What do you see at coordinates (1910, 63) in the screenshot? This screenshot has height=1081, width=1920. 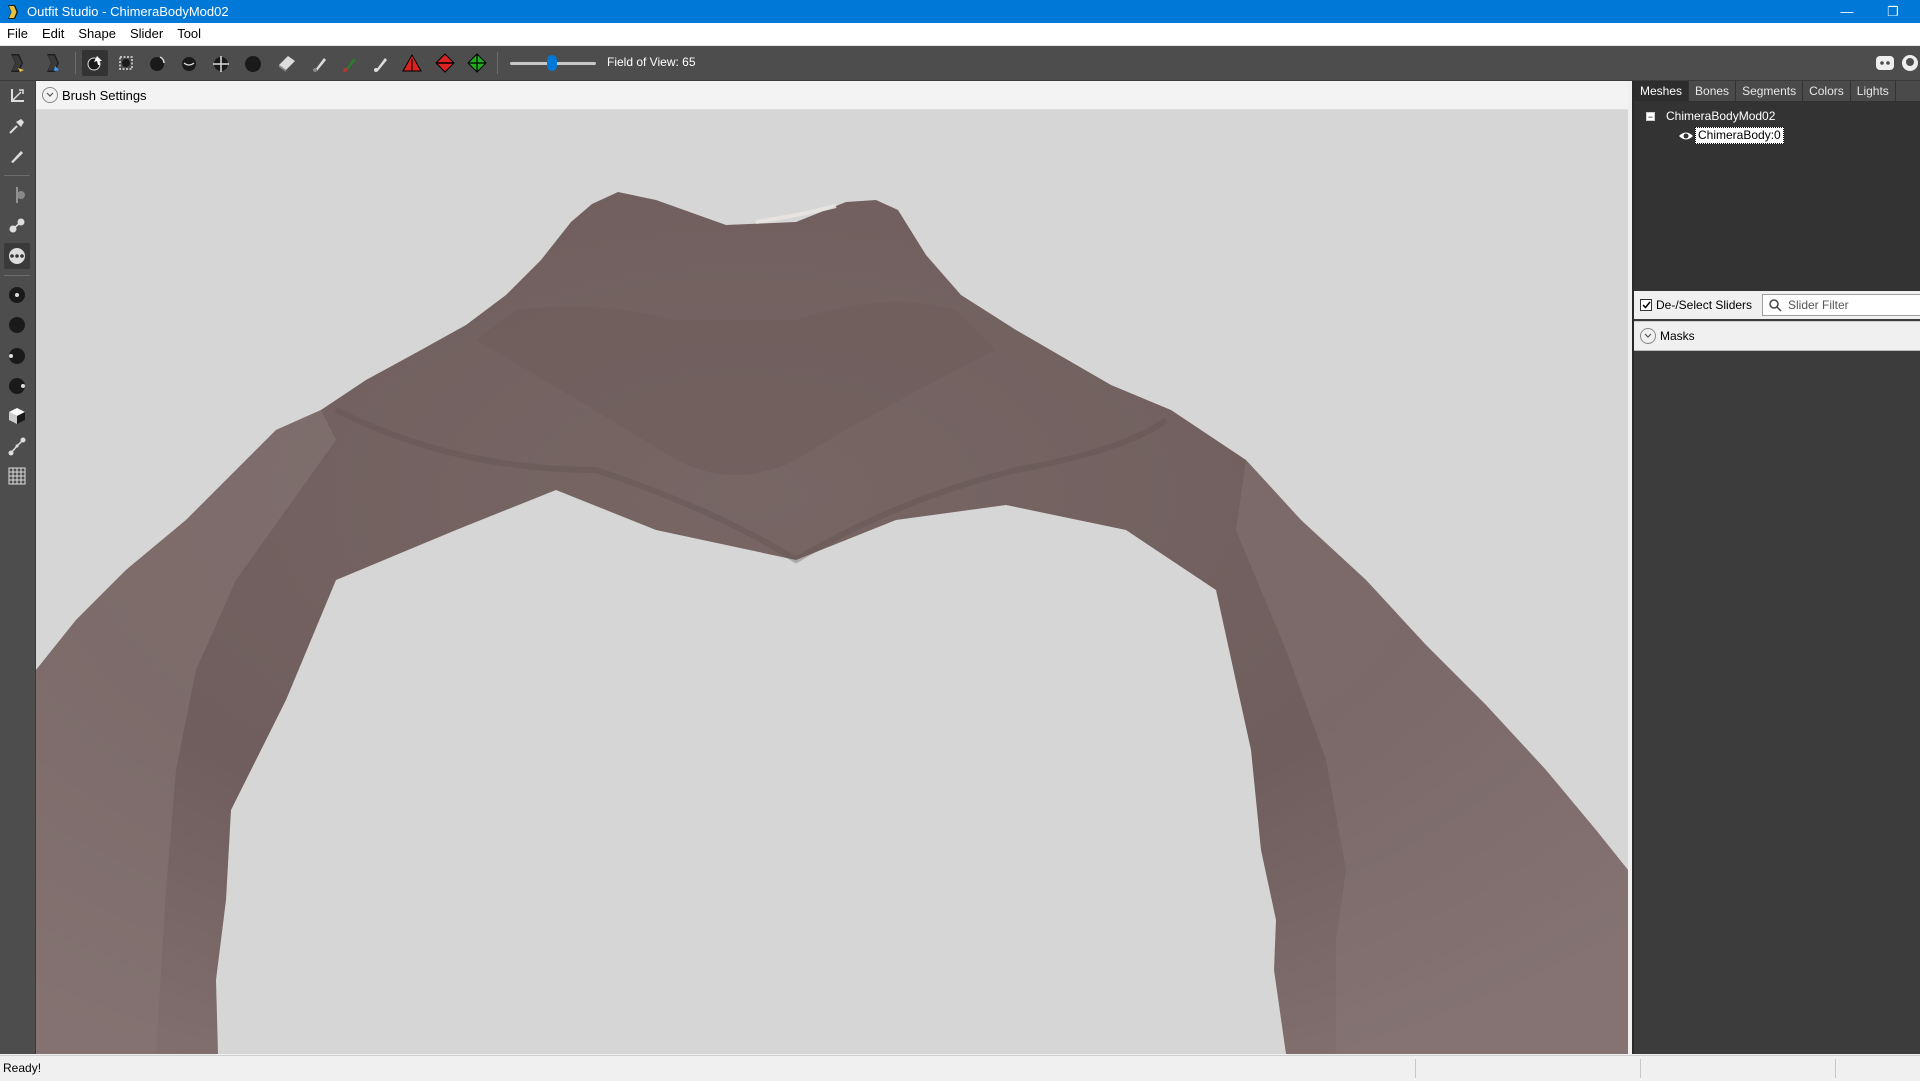 I see `github-icon` at bounding box center [1910, 63].